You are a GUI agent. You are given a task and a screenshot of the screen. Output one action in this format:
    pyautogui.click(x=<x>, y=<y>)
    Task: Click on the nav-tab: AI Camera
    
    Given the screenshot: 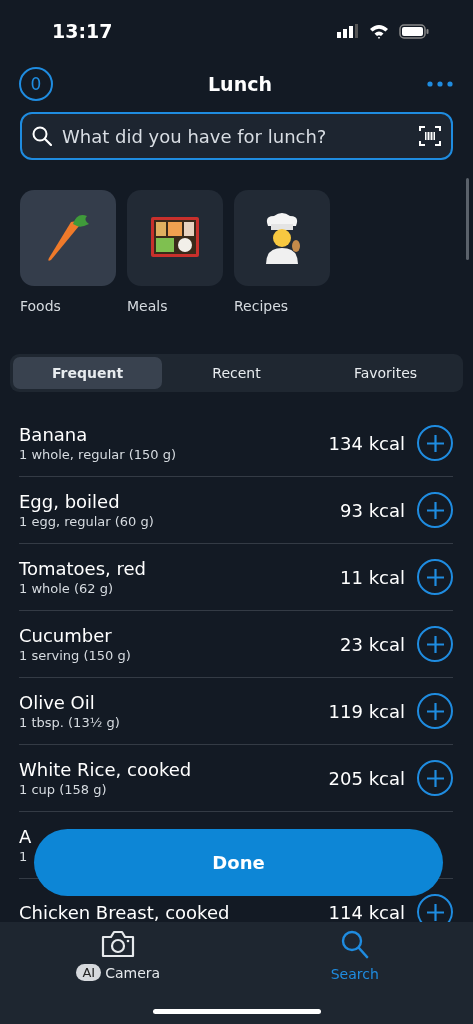 What is the action you would take?
    pyautogui.click(x=118, y=977)
    